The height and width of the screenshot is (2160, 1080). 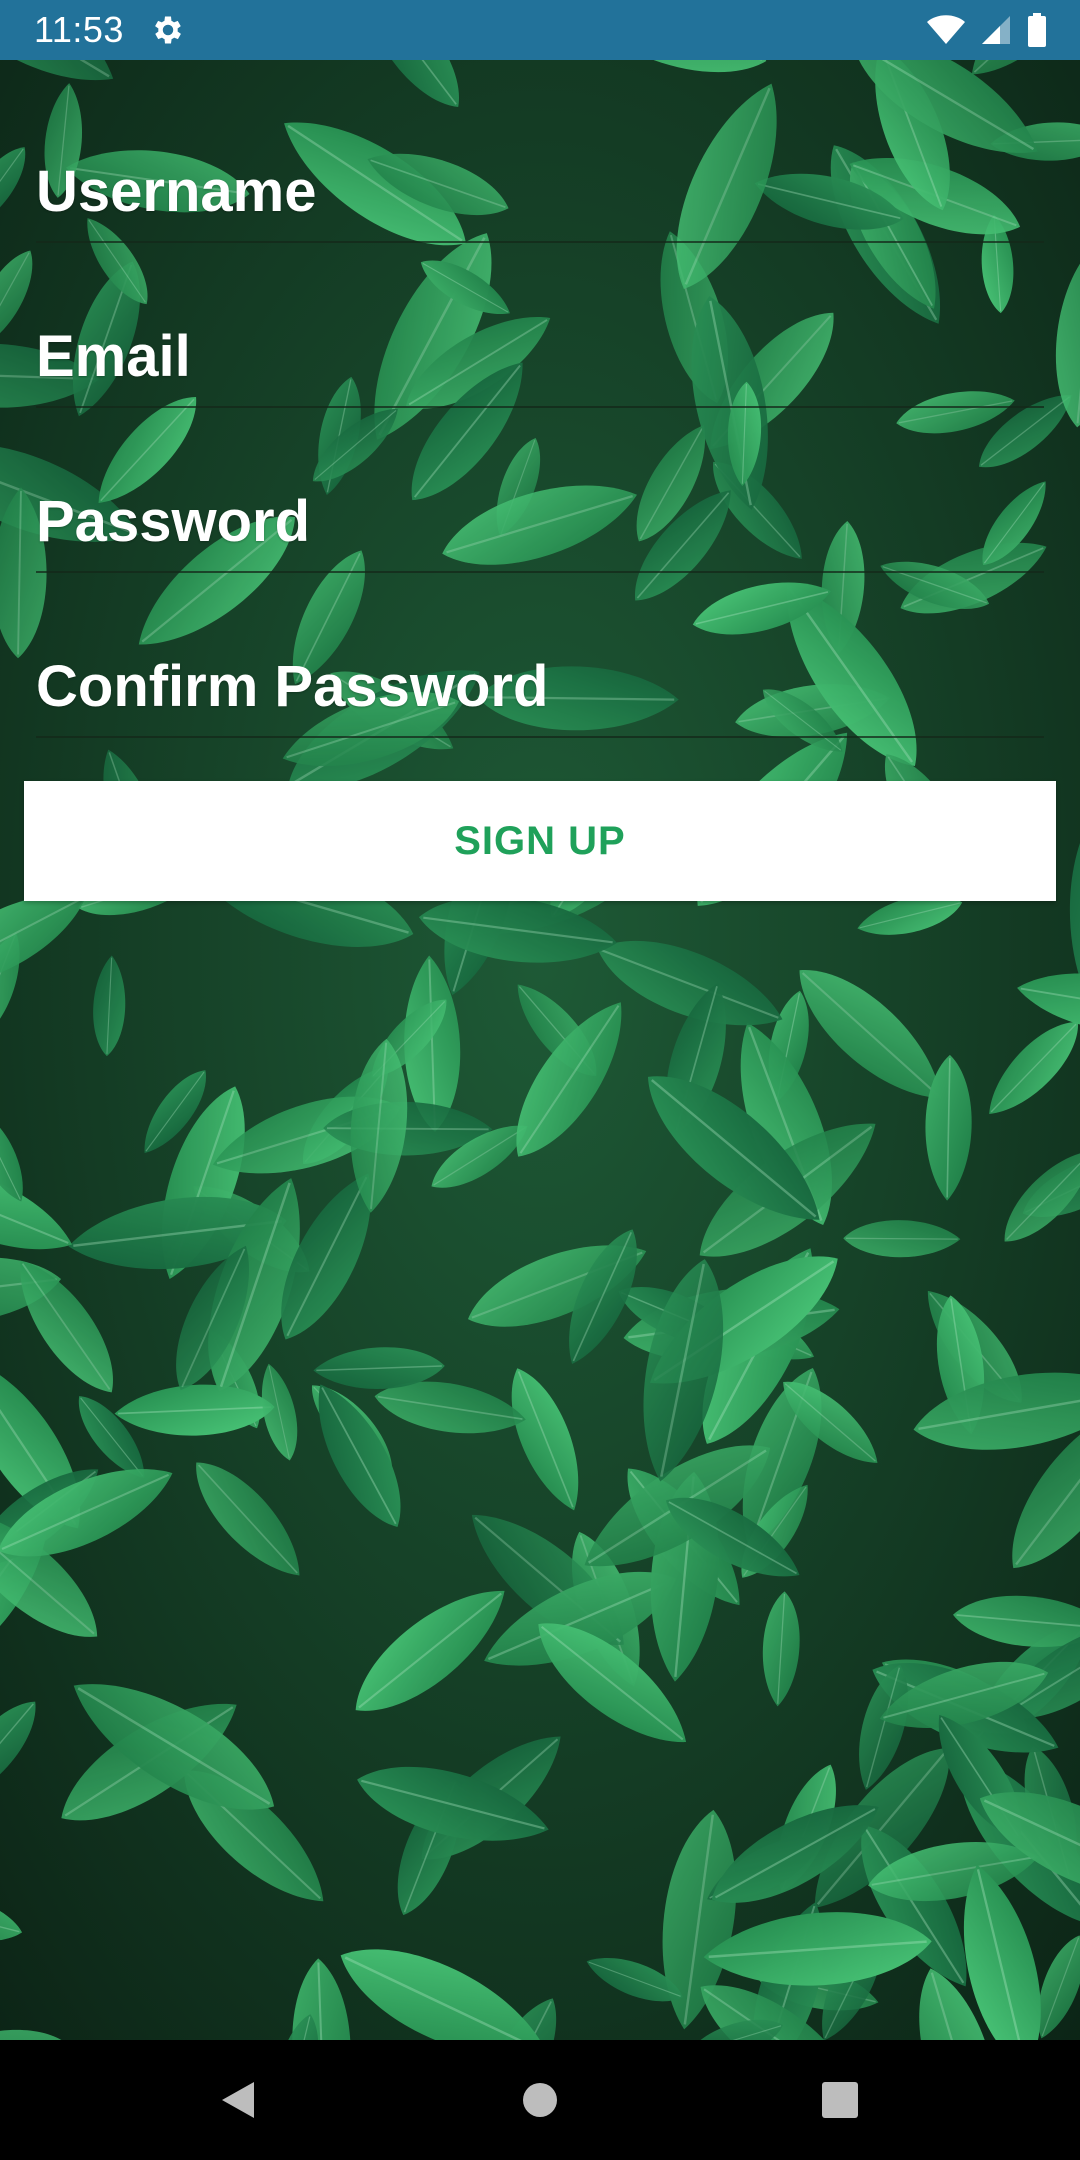 What do you see at coordinates (176, 191) in the screenshot?
I see `username-label: Username` at bounding box center [176, 191].